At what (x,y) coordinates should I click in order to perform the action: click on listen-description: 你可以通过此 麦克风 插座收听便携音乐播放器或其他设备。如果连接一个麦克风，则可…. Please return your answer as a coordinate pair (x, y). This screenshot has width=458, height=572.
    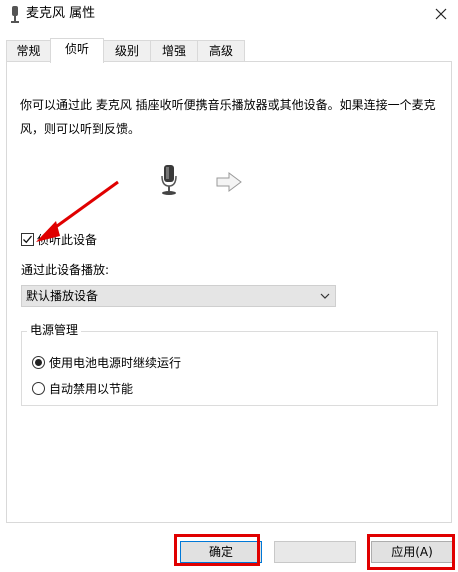
    Looking at the image, I should click on (228, 117).